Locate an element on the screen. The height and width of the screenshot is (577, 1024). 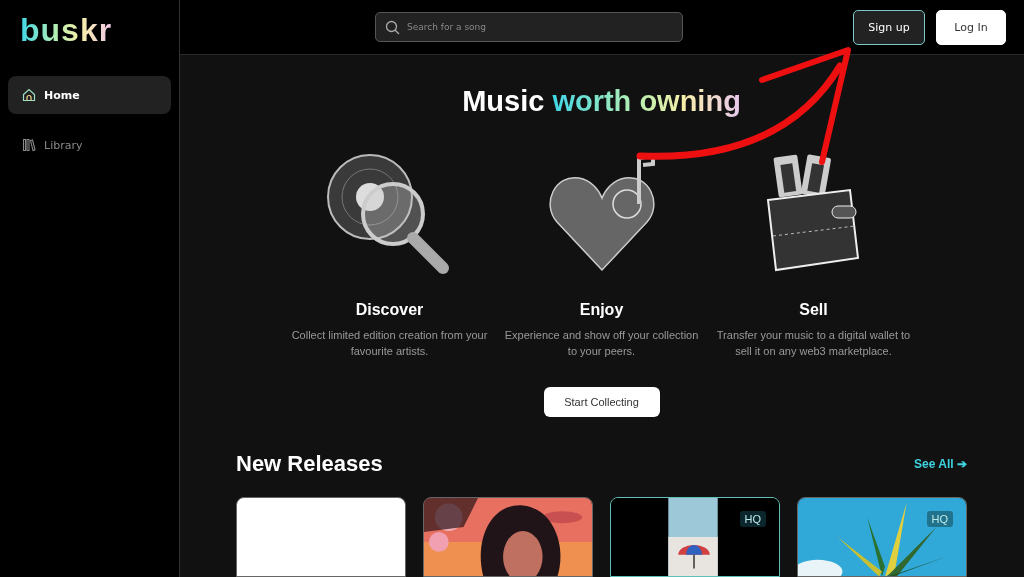
release-card is located at coordinates (321, 537).